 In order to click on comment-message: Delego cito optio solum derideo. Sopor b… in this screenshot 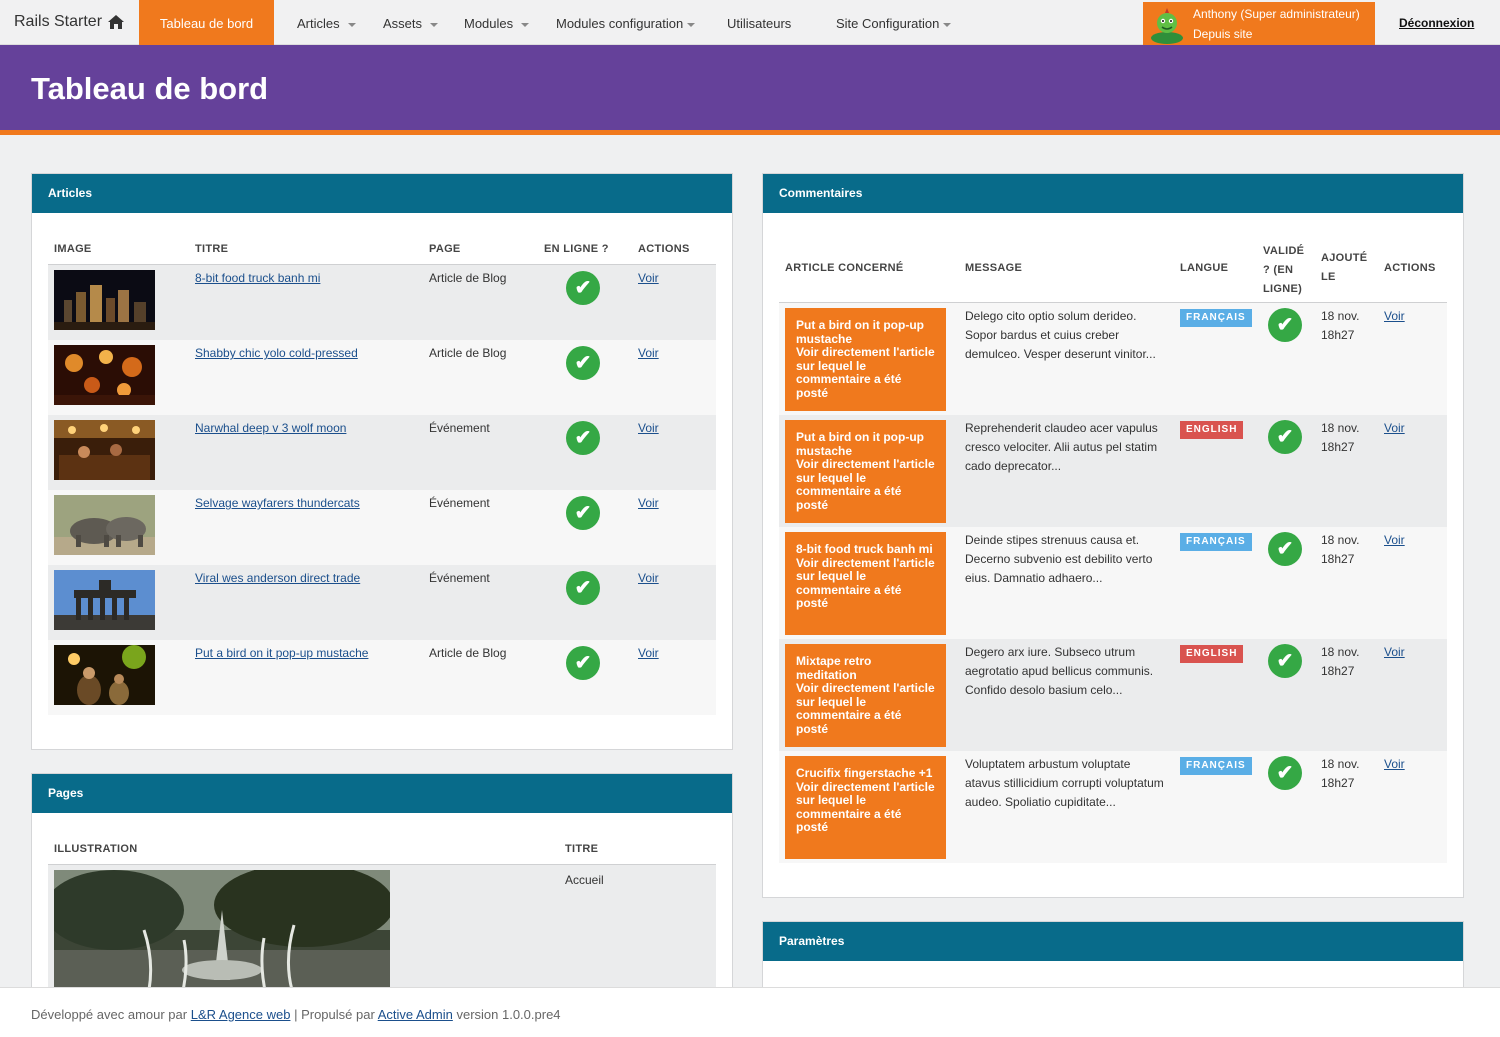, I will do `click(1060, 335)`.